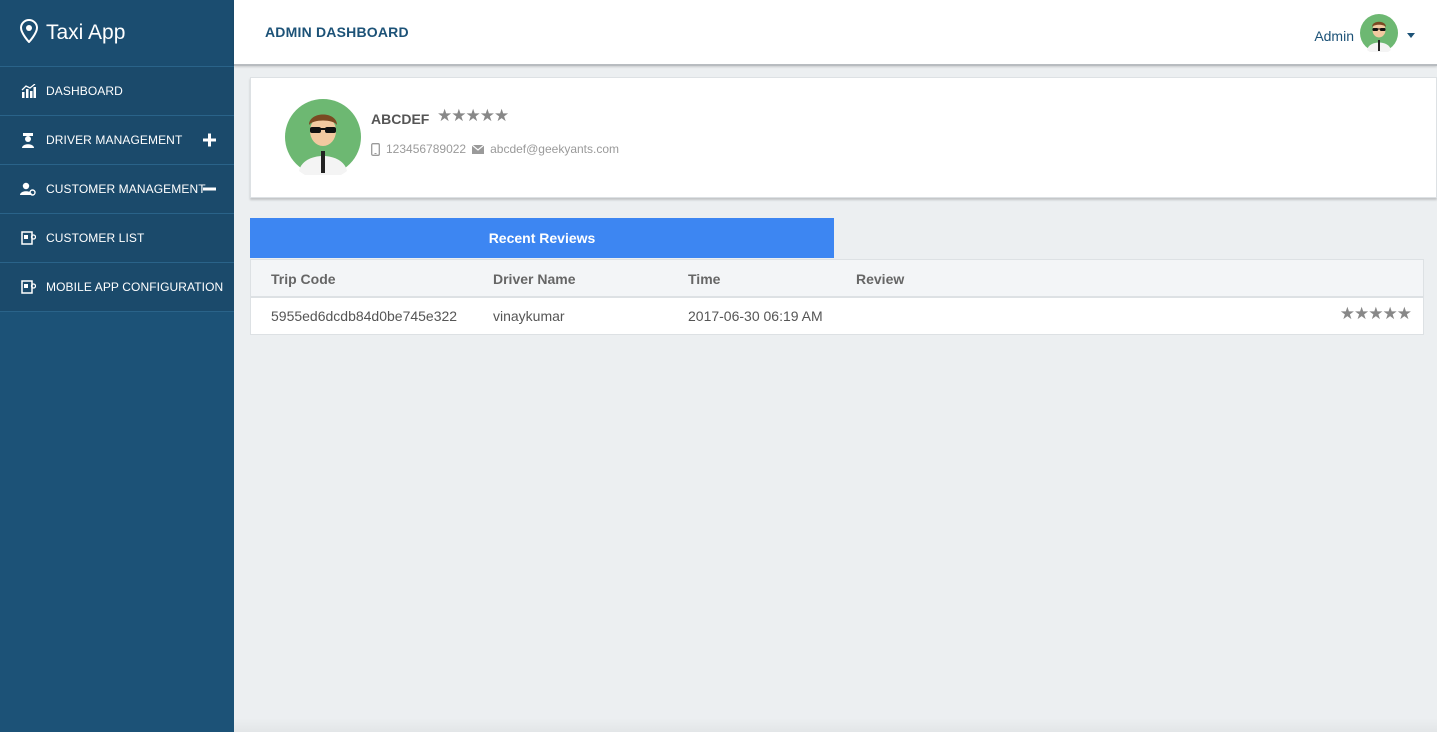 The image size is (1437, 732). Describe the element at coordinates (1411, 35) in the screenshot. I see `chevron-down-icon` at that location.